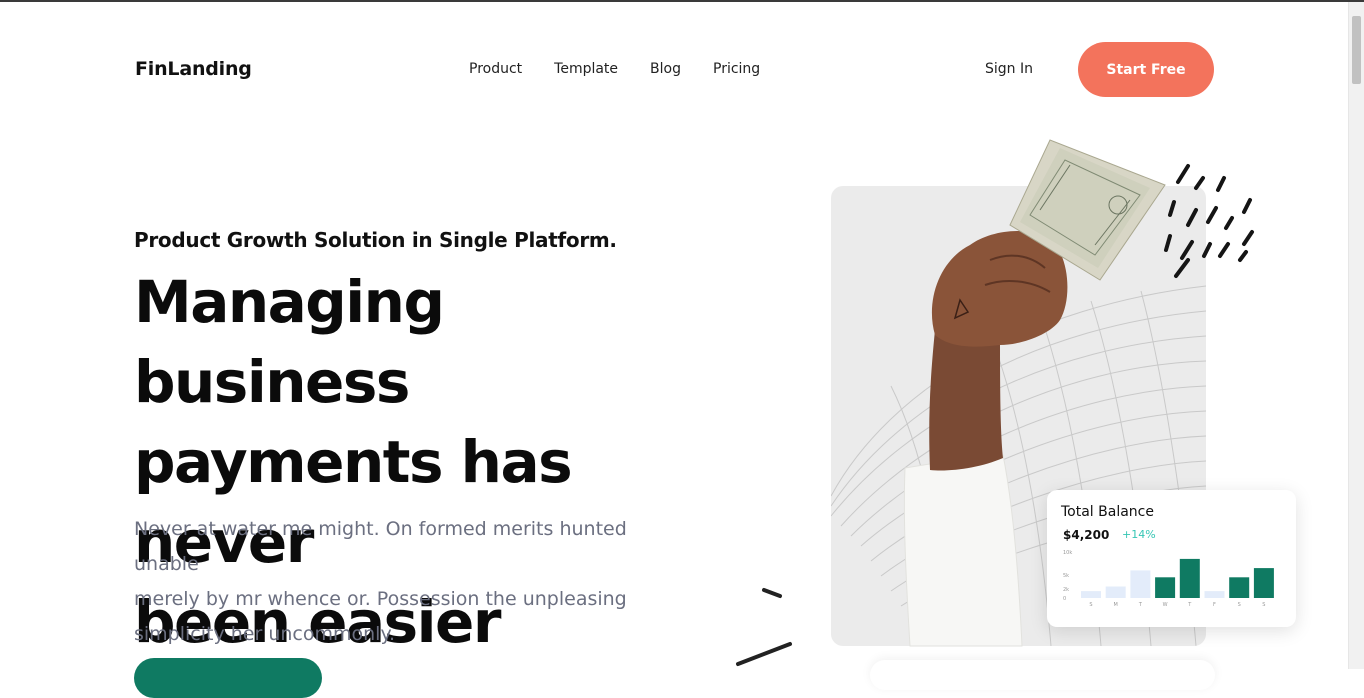 Image resolution: width=1364 pixels, height=698 pixels. I want to click on dash-decoration, so click(764, 627).